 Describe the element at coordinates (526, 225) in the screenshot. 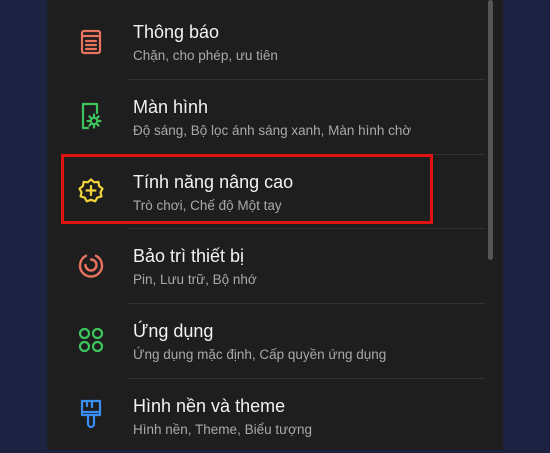

I see `page-backdrop-right` at that location.